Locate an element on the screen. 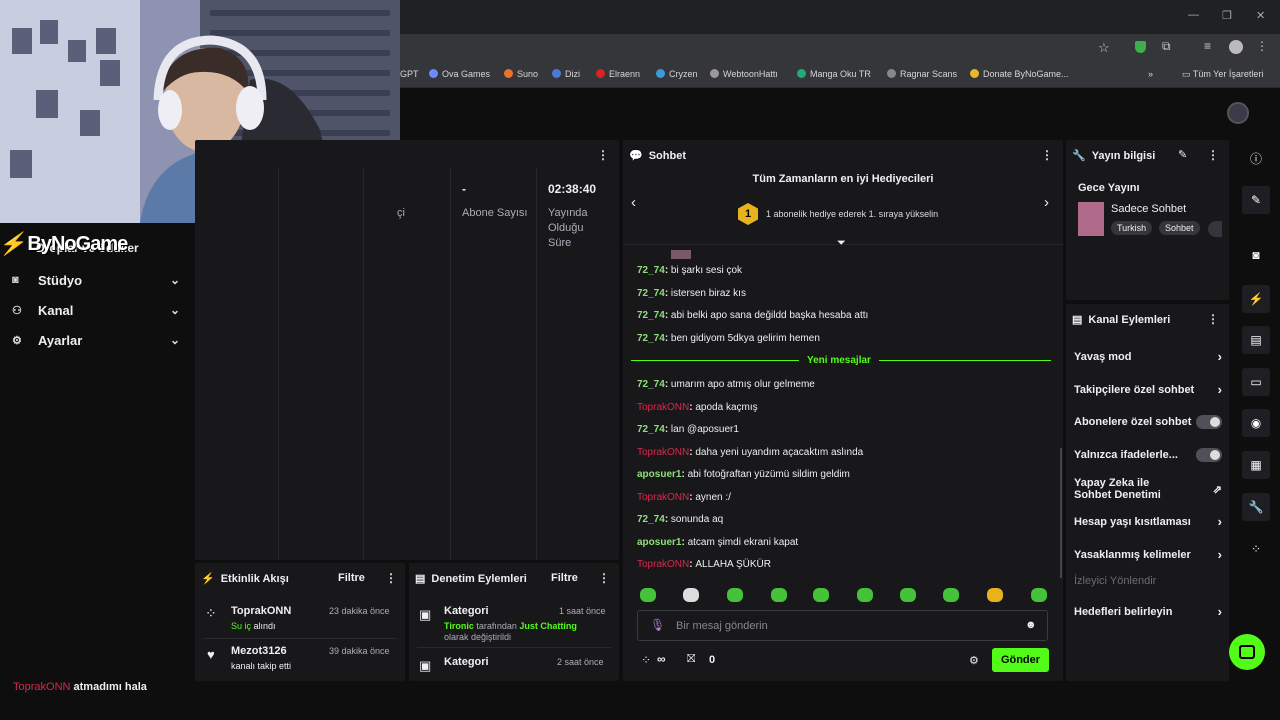 The width and height of the screenshot is (1280, 720). chat-settings-icon: ⚙ is located at coordinates (974, 660).